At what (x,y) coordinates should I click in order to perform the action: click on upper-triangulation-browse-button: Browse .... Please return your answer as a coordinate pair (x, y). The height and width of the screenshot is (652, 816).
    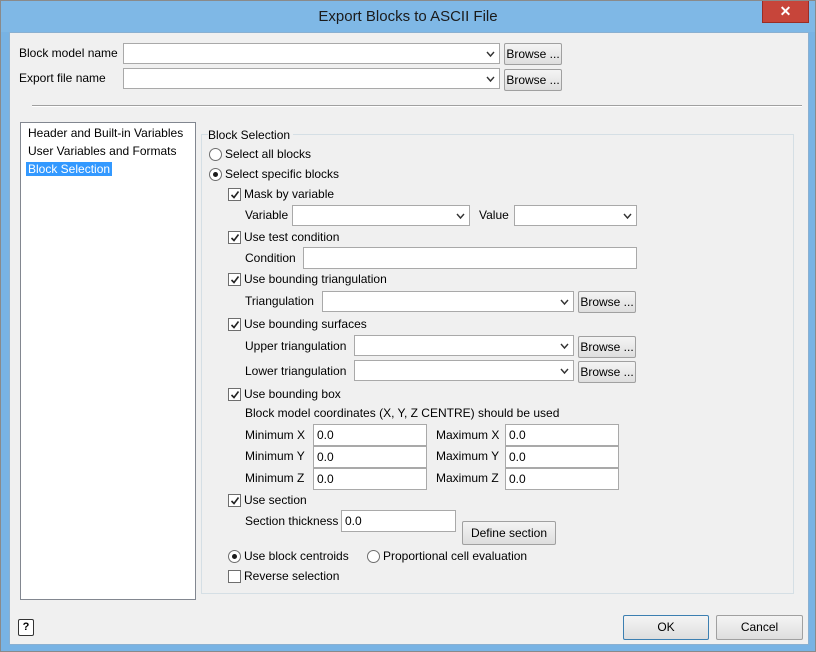
    Looking at the image, I should click on (607, 347).